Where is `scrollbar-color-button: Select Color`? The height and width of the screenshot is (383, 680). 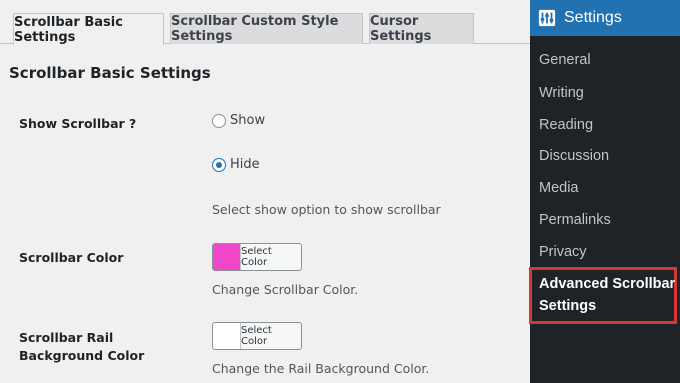
scrollbar-color-button: Select Color is located at coordinates (257, 257).